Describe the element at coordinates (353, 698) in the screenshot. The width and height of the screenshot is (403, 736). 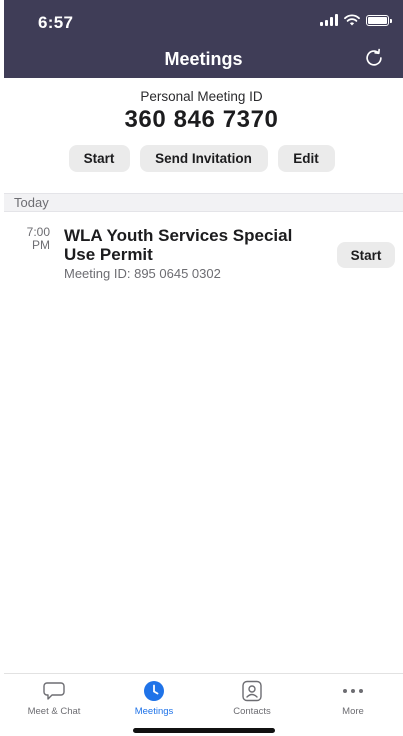
I see `tab-more: More` at that location.